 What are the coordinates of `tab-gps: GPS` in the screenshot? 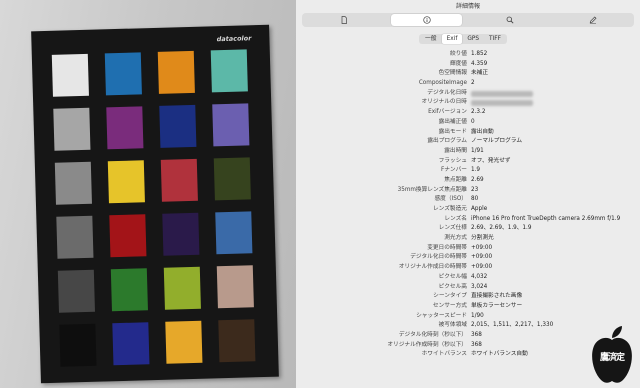 It's located at (473, 39).